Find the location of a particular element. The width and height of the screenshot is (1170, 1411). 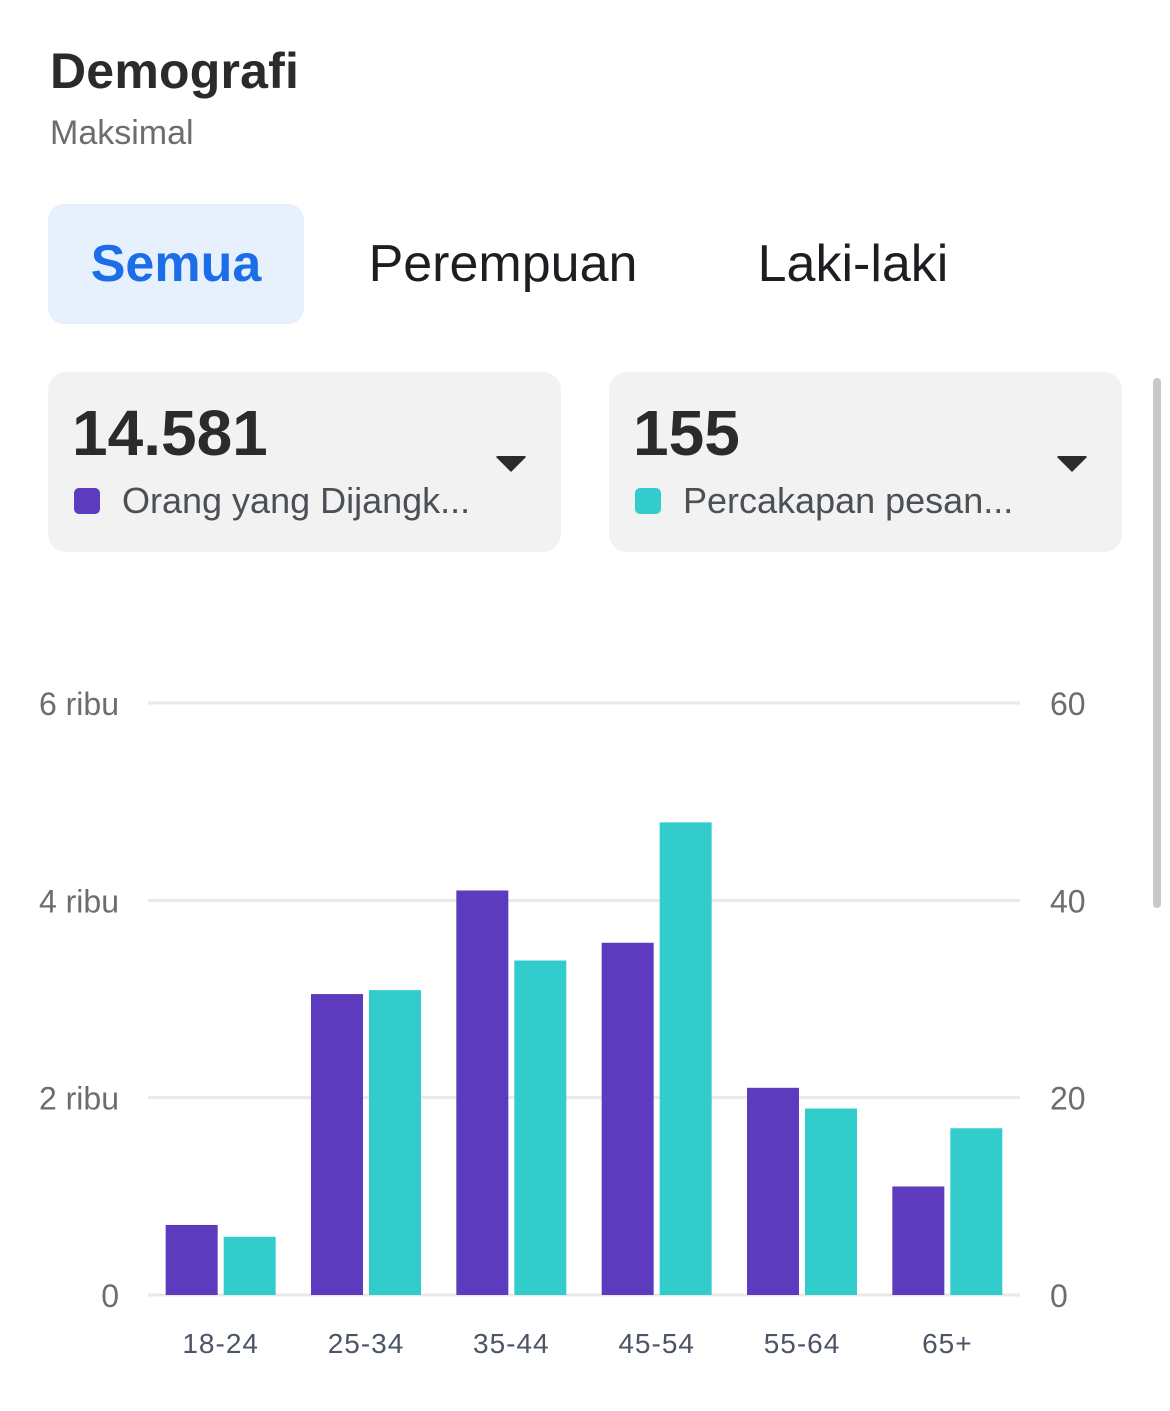

y-right-tick-label: 20 is located at coordinates (1068, 1099).